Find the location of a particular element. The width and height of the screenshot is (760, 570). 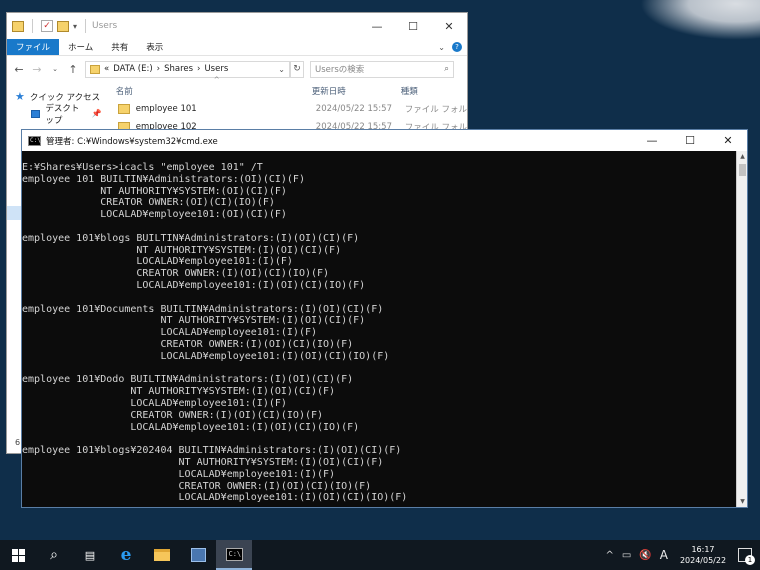

nav-item-desktop: デスクトップ 📌 is located at coordinates (57, 115).